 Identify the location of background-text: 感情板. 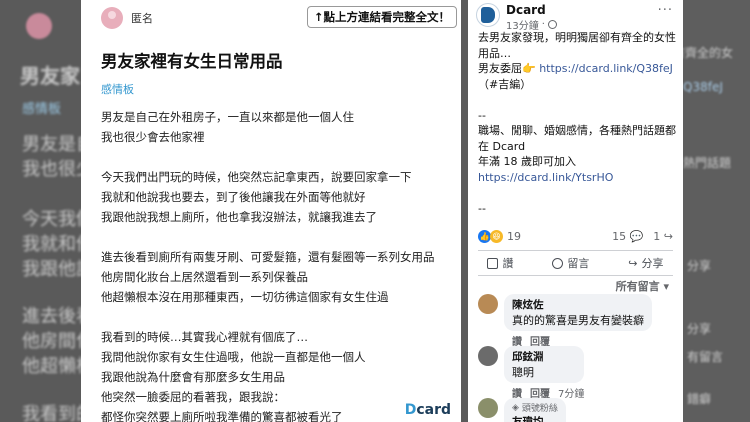
(42, 109).